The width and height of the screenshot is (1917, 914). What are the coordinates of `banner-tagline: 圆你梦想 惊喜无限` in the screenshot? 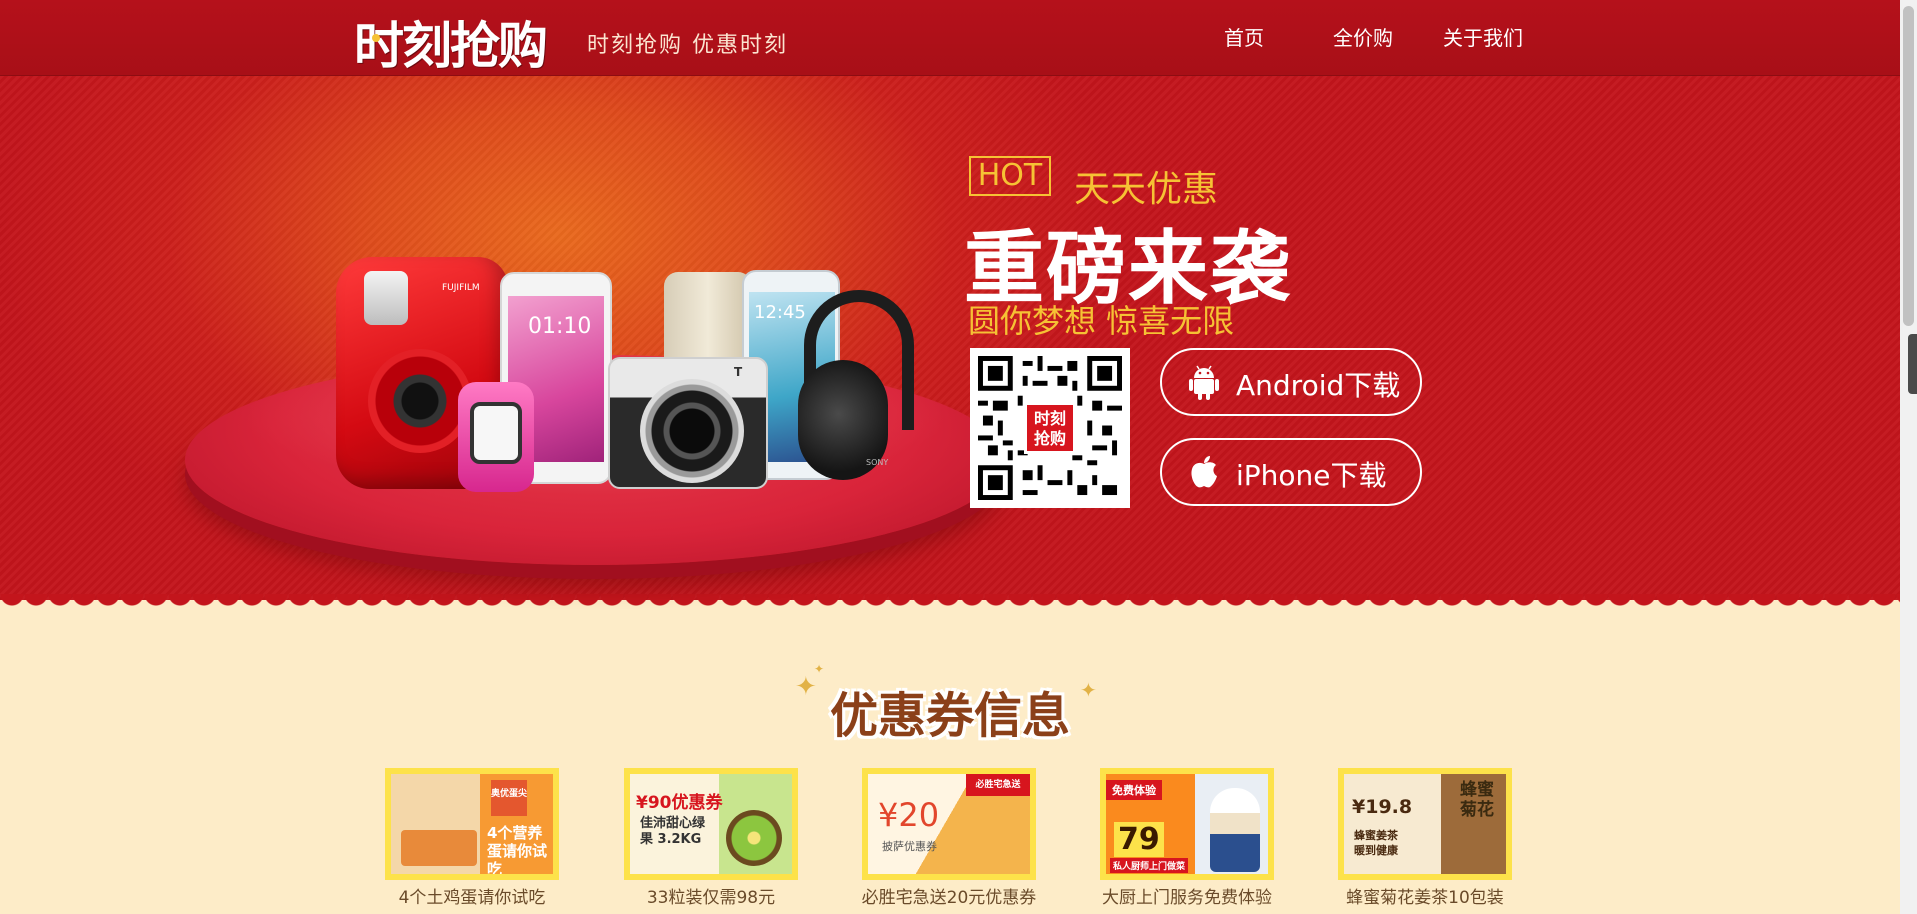 It's located at (1101, 321).